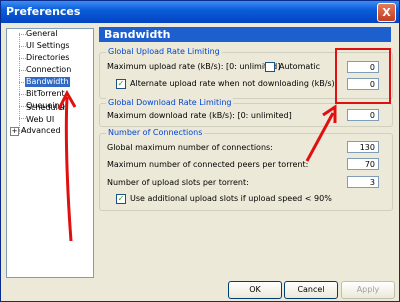 This screenshot has height=302, width=400. I want to click on annotation-arrow-left, so click(68, 169).